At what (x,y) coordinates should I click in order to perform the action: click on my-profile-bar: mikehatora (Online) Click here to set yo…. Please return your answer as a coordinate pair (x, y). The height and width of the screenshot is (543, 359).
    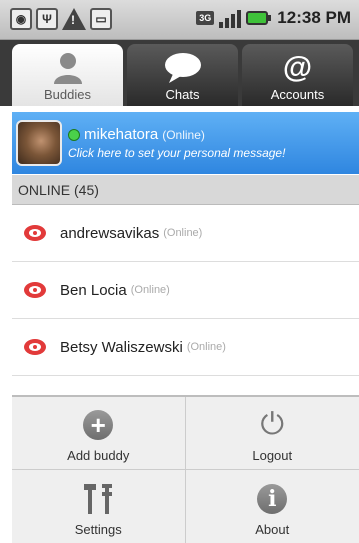
    Looking at the image, I should click on (185, 143).